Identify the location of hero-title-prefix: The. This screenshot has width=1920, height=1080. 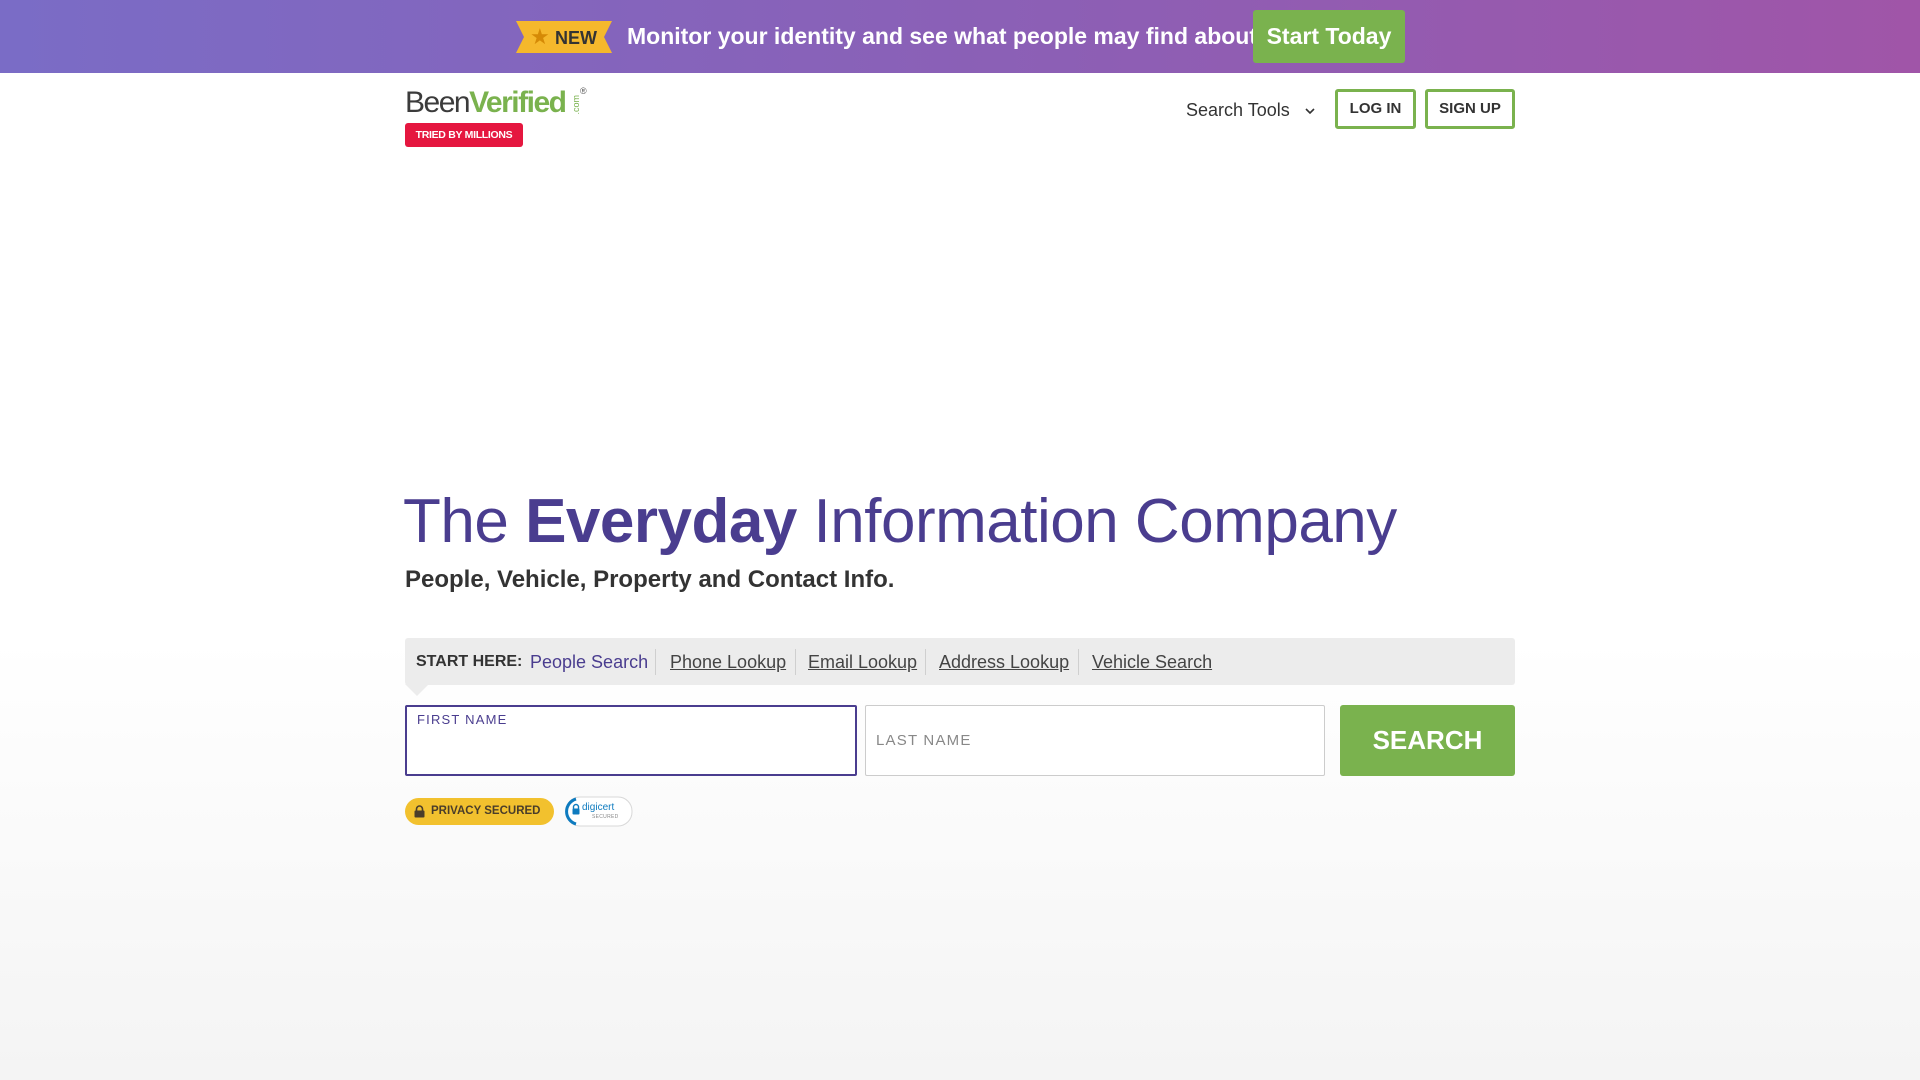
(464, 521).